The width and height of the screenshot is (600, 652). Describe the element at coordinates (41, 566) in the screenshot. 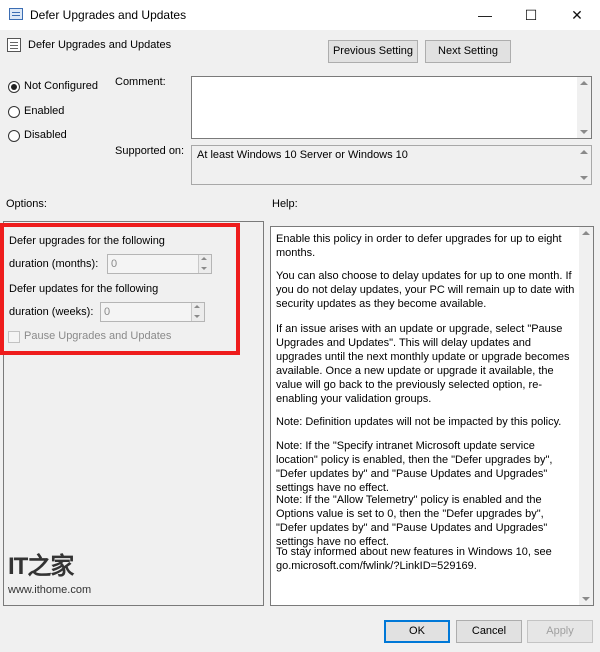

I see `ithome-logo: IT之家` at that location.